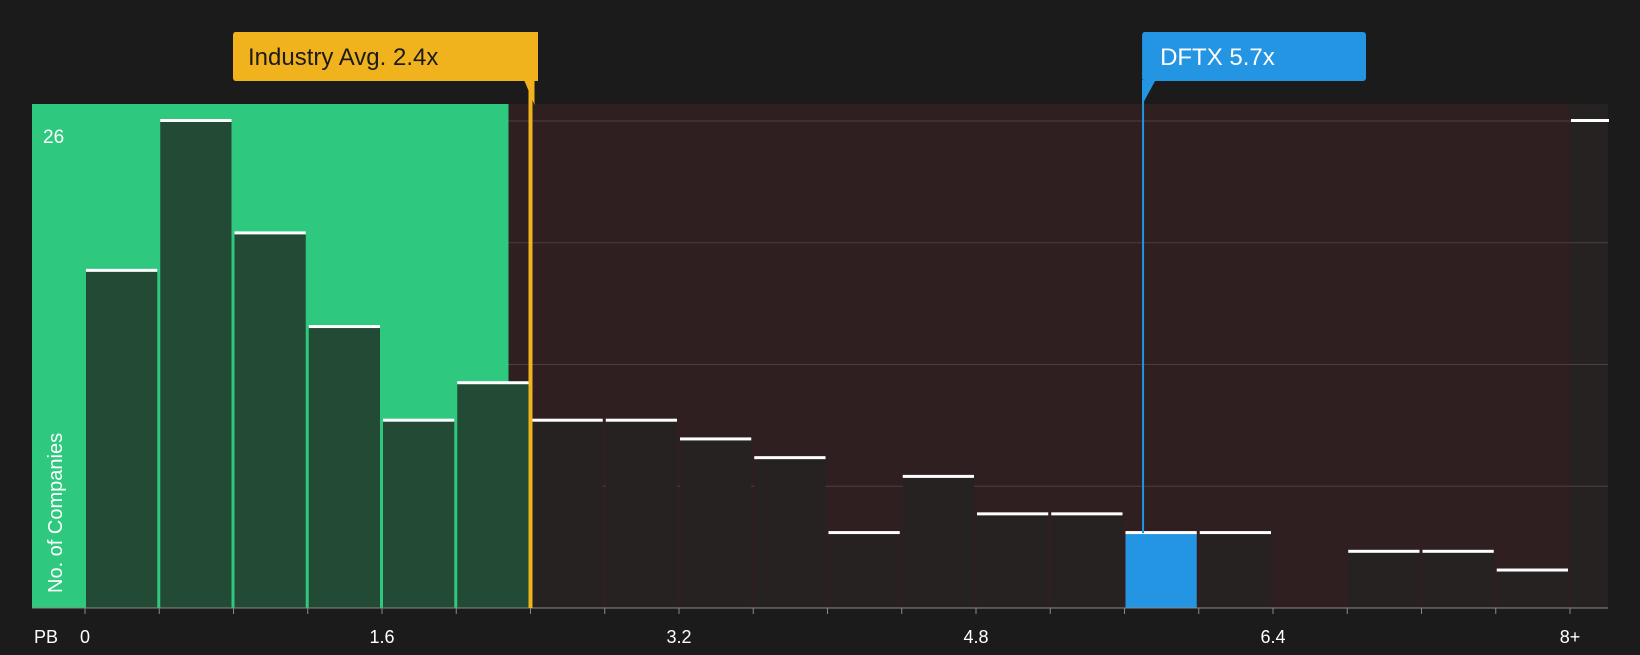 The image size is (1640, 655). Describe the element at coordinates (85, 637) in the screenshot. I see `x-tick-label: 0` at that location.